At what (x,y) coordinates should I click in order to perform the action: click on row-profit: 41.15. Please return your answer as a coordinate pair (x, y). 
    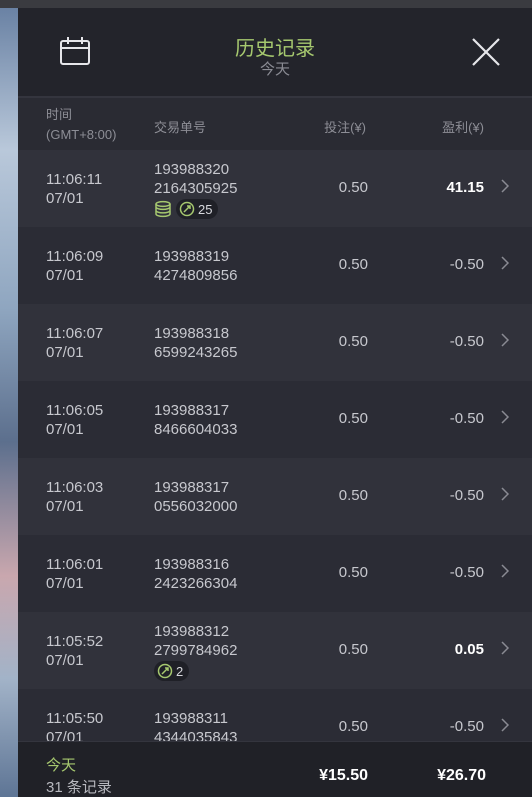
    Looking at the image, I should click on (465, 187).